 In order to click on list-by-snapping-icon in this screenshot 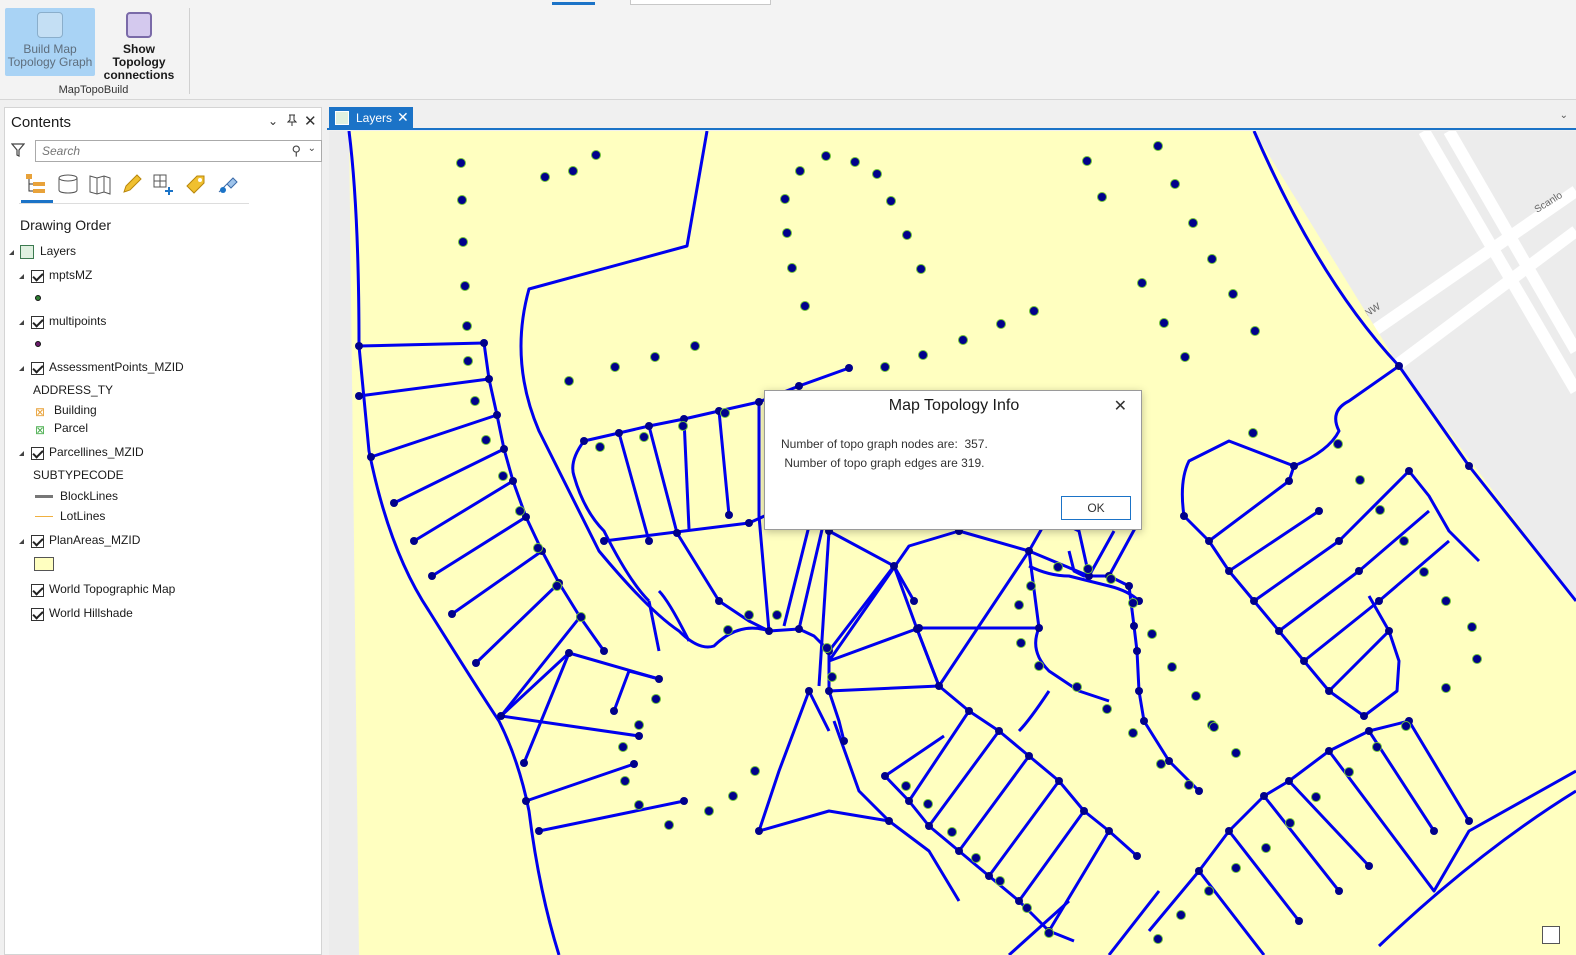, I will do `click(164, 184)`.